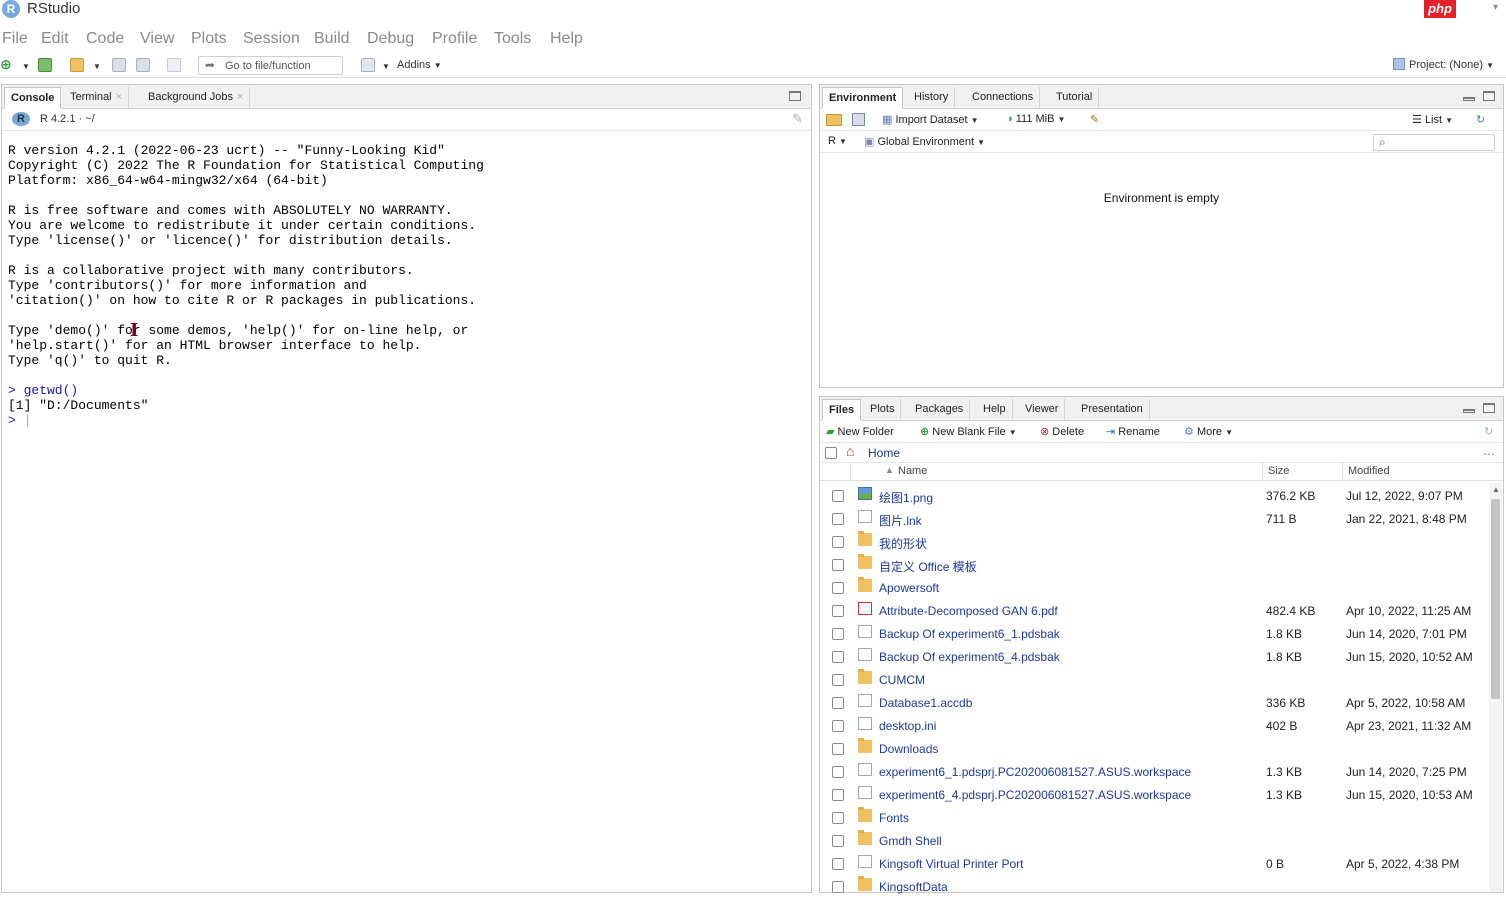 The height and width of the screenshot is (898, 1506). I want to click on menu-plots: Plots, so click(209, 39).